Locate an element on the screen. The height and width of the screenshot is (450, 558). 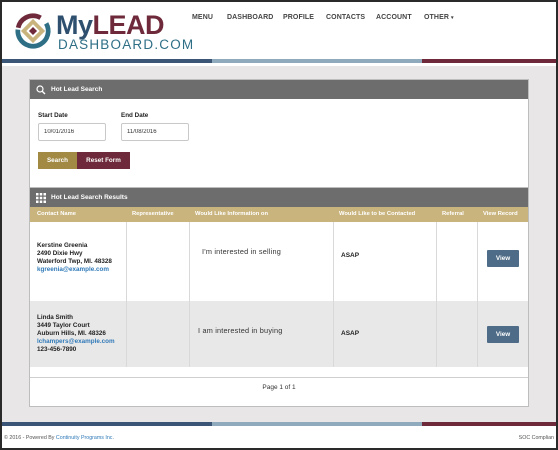
start-date-label: Start Date is located at coordinates (53, 115).